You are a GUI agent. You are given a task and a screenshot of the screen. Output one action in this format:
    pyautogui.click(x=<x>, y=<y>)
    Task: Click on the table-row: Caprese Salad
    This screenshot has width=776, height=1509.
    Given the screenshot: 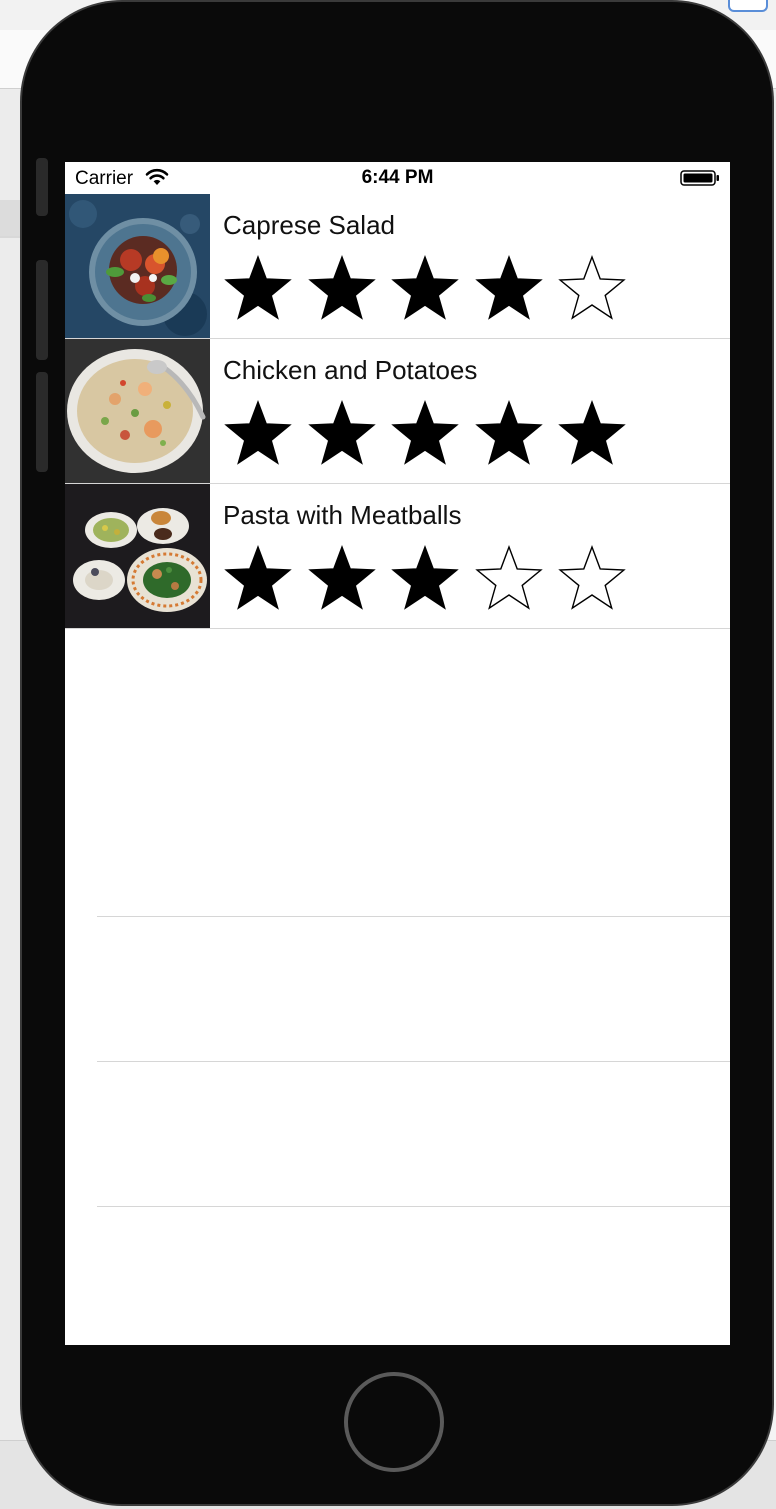 What is the action you would take?
    pyautogui.click(x=397, y=266)
    